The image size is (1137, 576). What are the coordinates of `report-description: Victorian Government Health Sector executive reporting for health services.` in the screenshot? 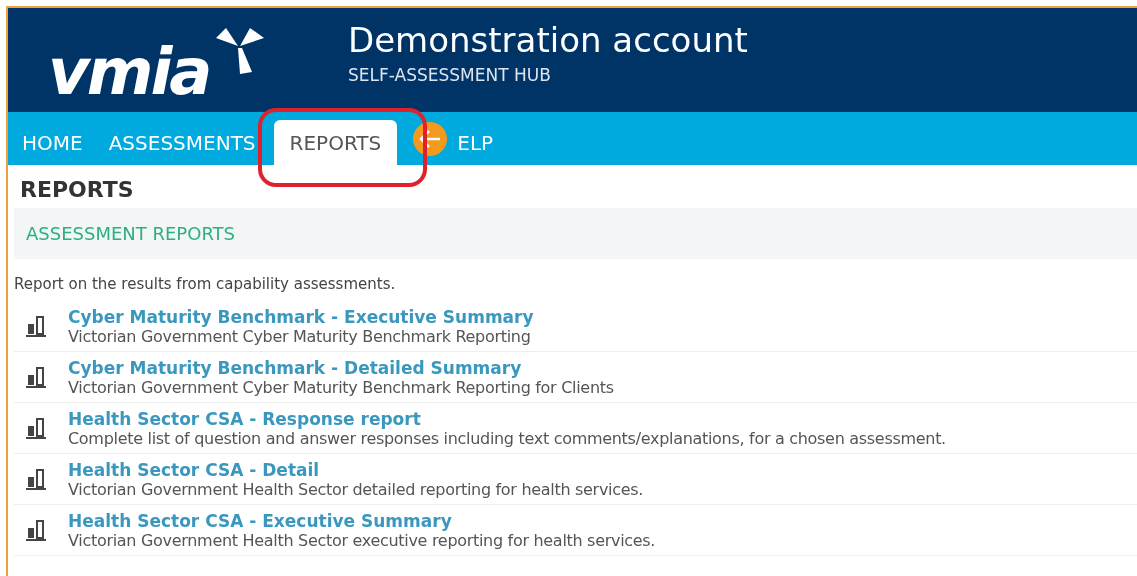 It's located at (362, 540).